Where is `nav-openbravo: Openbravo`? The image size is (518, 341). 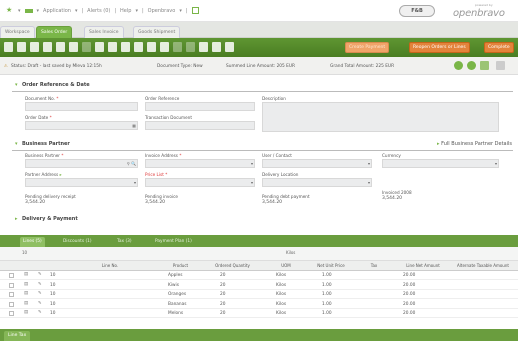
nav-openbravo: Openbravo is located at coordinates (162, 11).